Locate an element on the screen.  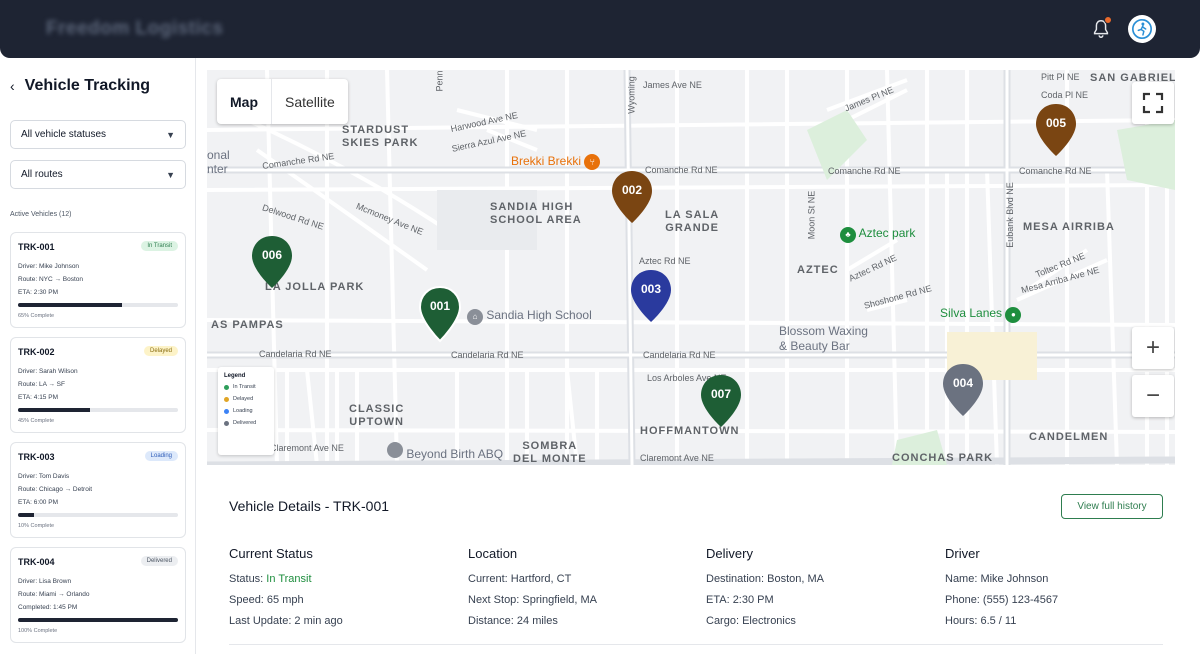
vehicle-marker-002: 002 is located at coordinates (632, 197).